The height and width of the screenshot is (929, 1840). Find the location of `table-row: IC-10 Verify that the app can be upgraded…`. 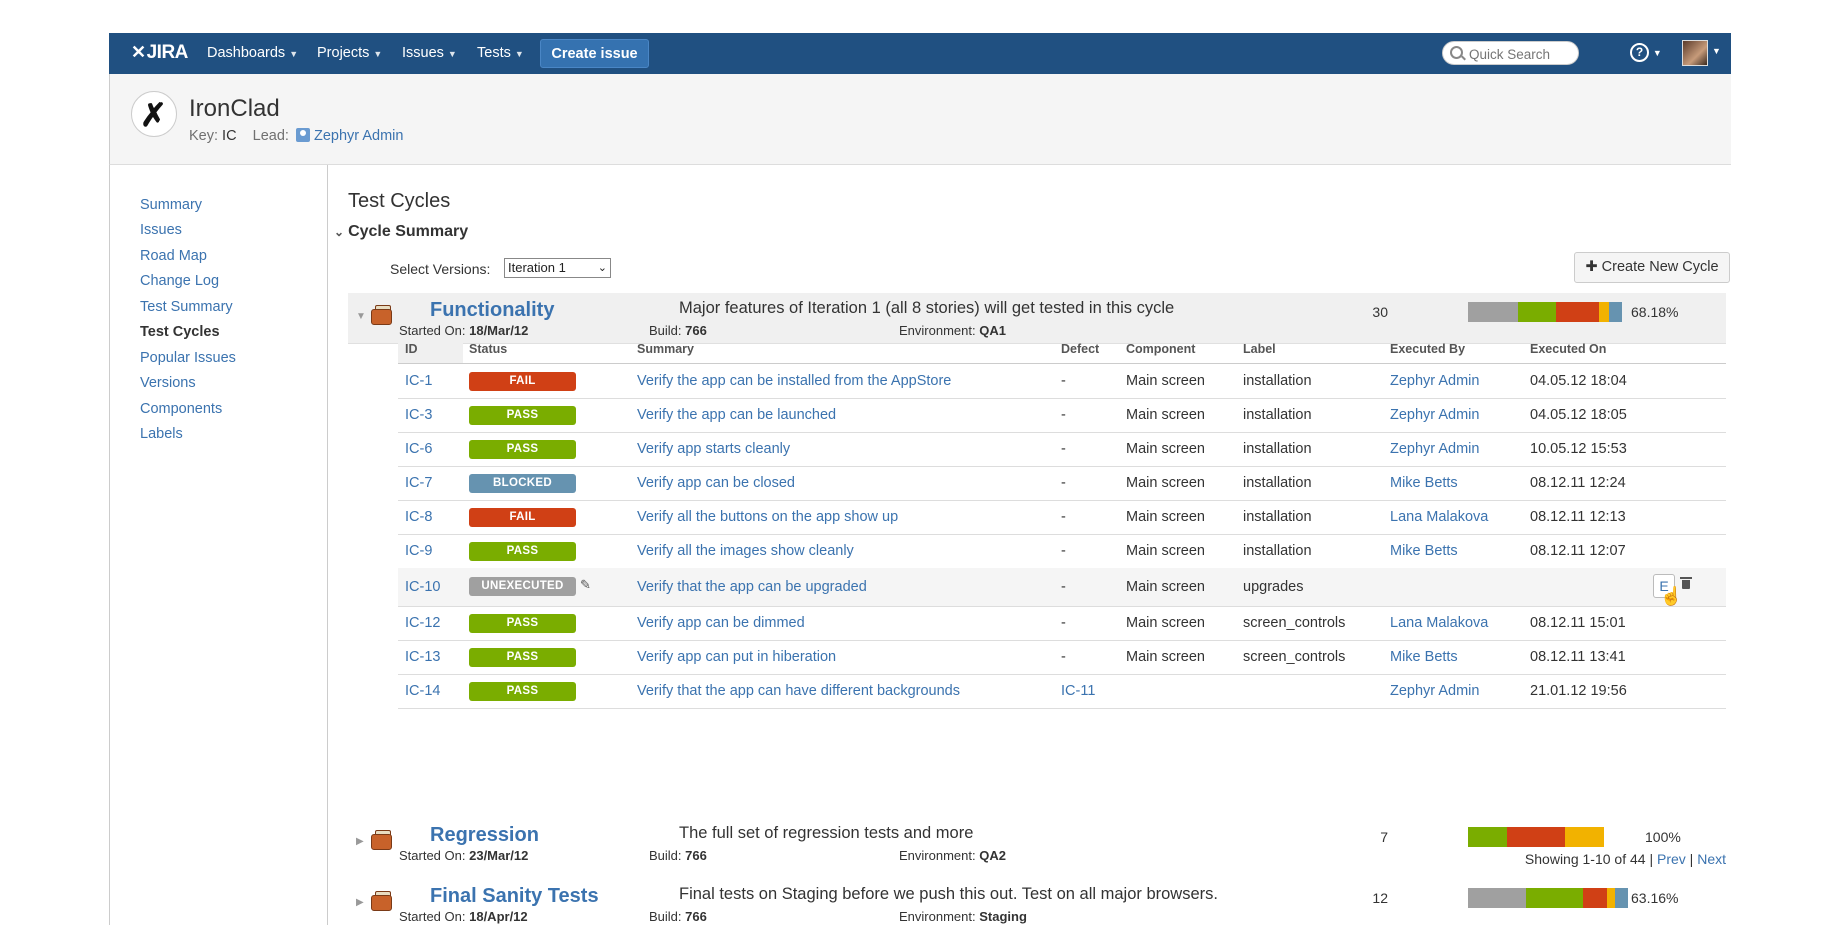

table-row: IC-10 Verify that the app can be upgraded… is located at coordinates (1062, 587).